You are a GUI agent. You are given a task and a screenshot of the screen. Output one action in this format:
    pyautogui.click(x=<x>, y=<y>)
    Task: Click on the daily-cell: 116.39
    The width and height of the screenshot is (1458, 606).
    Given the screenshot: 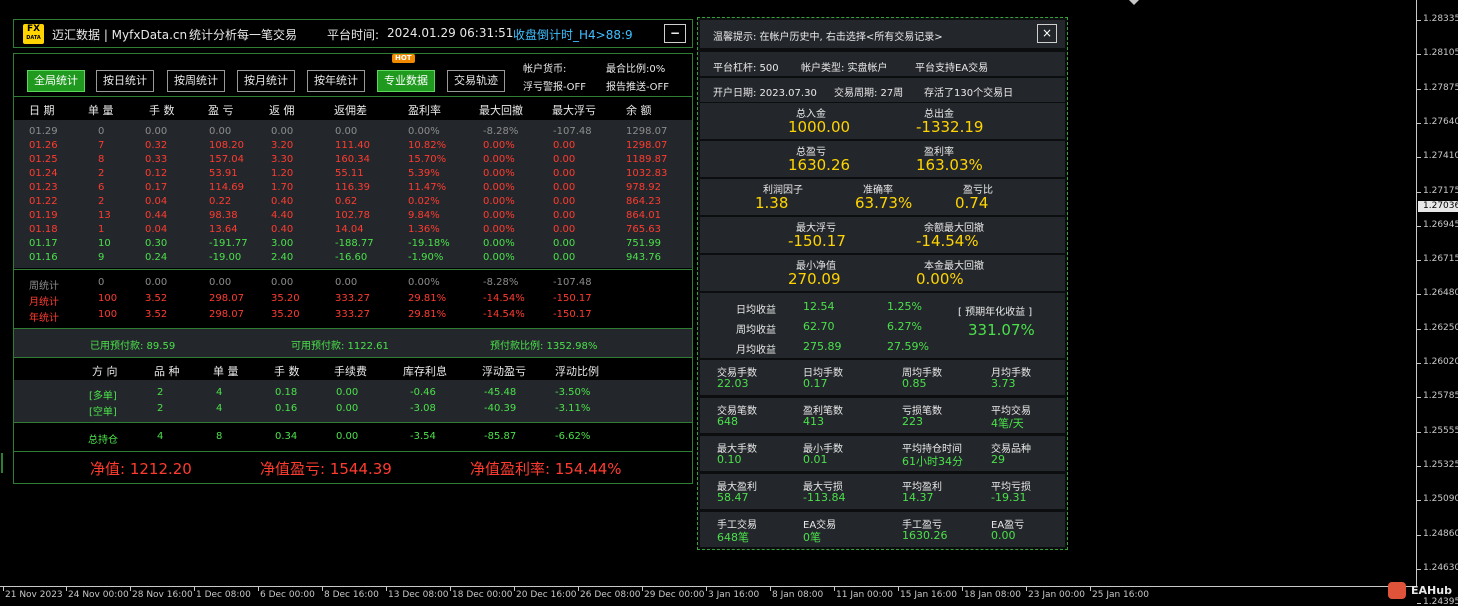 What is the action you would take?
    pyautogui.click(x=352, y=187)
    